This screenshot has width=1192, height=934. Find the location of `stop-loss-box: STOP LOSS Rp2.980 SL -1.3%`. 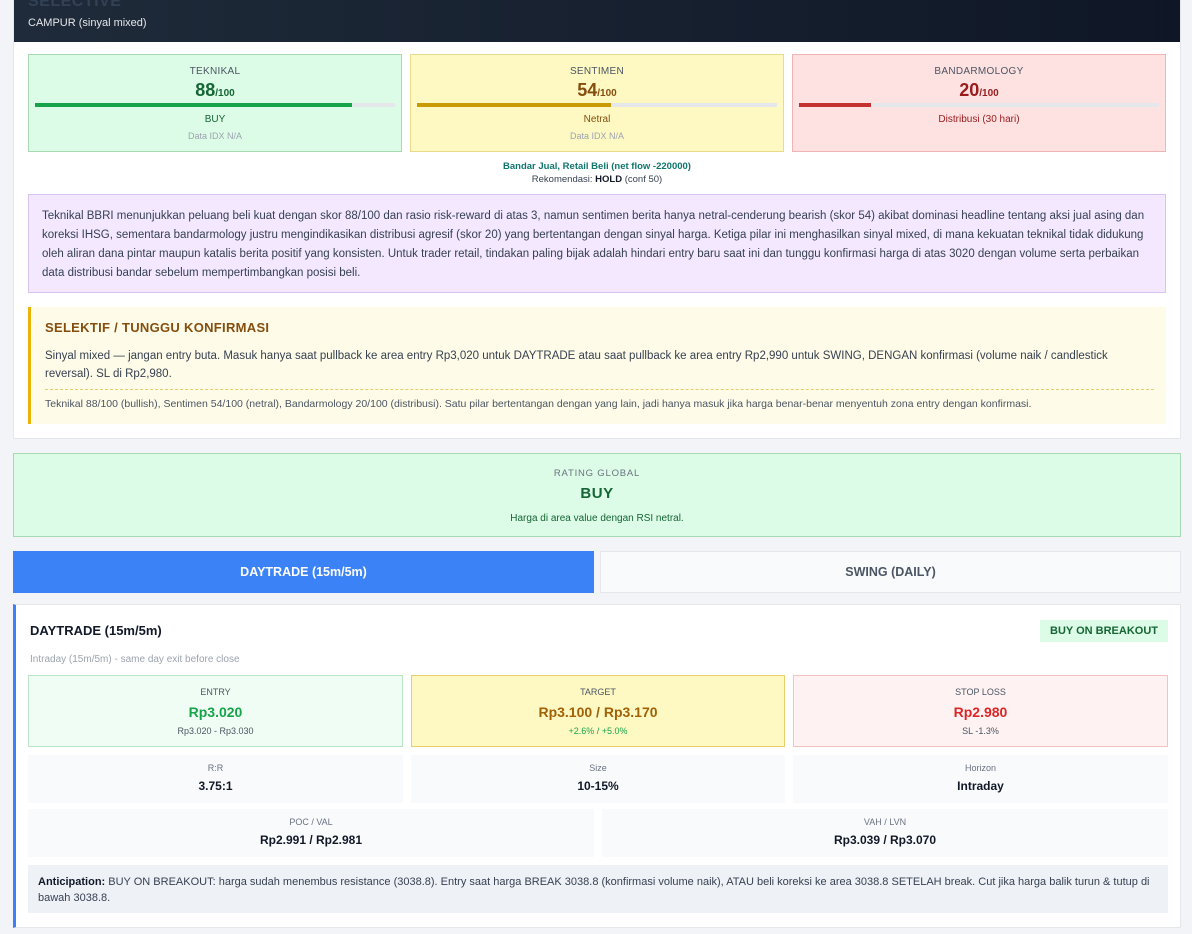

stop-loss-box: STOP LOSS Rp2.980 SL -1.3% is located at coordinates (980, 711).